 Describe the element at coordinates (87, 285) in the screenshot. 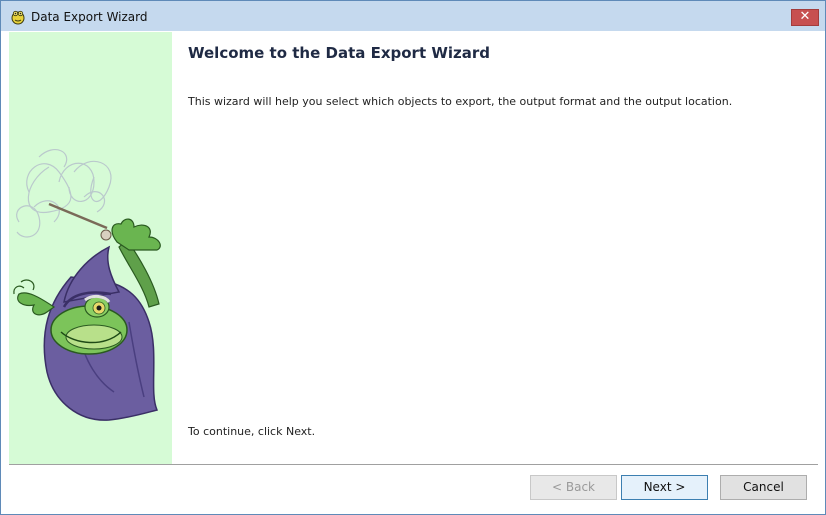

I see `wizard-frog-illustration` at that location.